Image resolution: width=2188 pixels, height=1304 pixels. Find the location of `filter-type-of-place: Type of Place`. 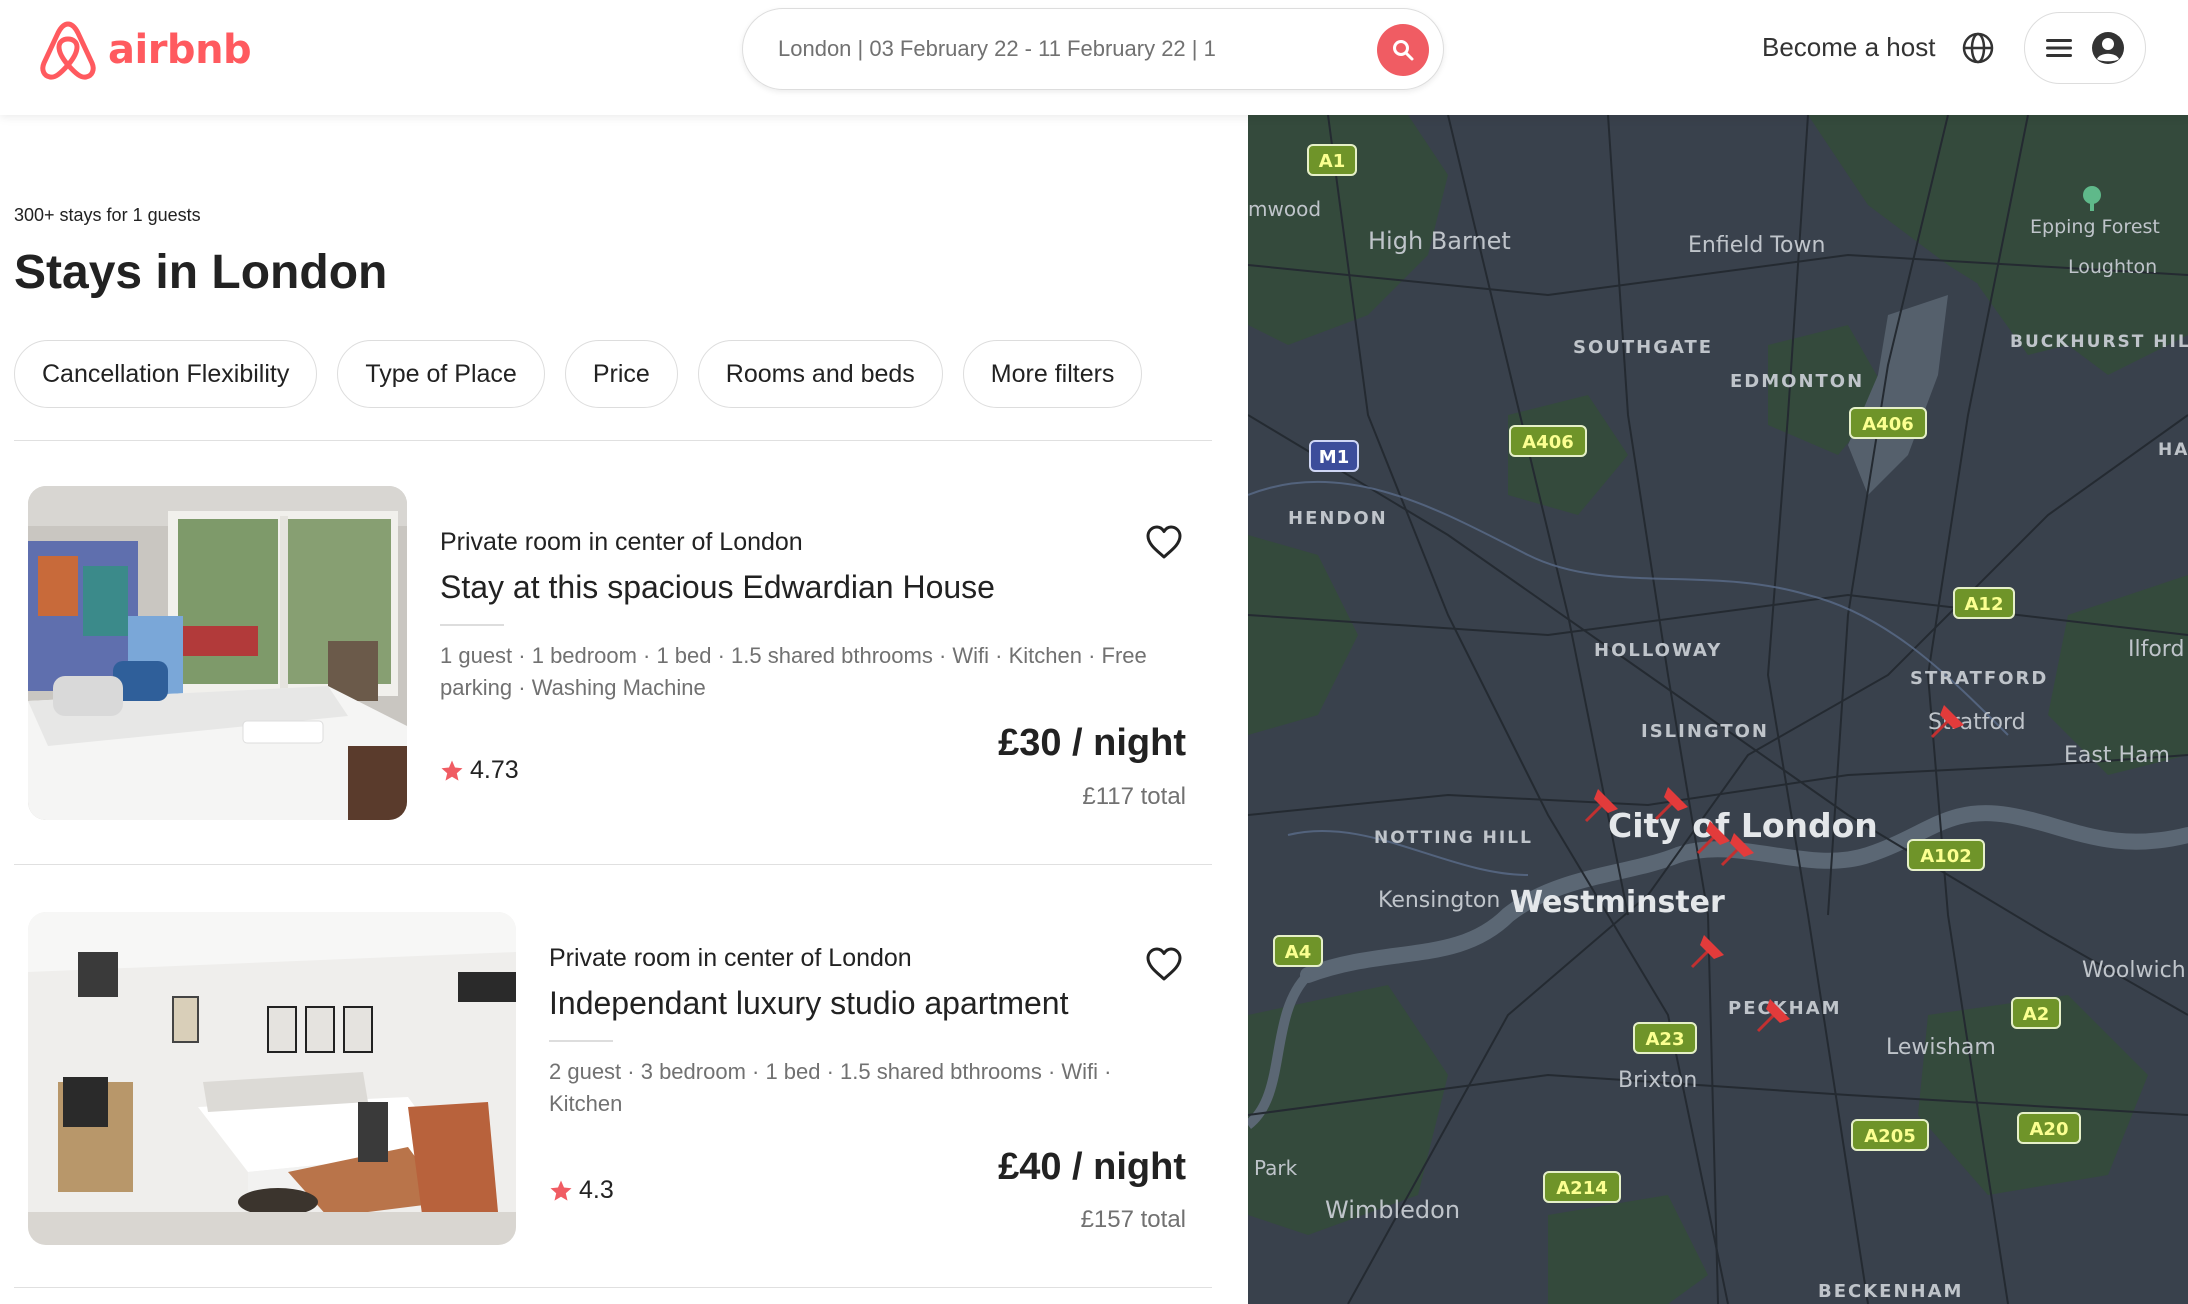

filter-type-of-place: Type of Place is located at coordinates (441, 374).